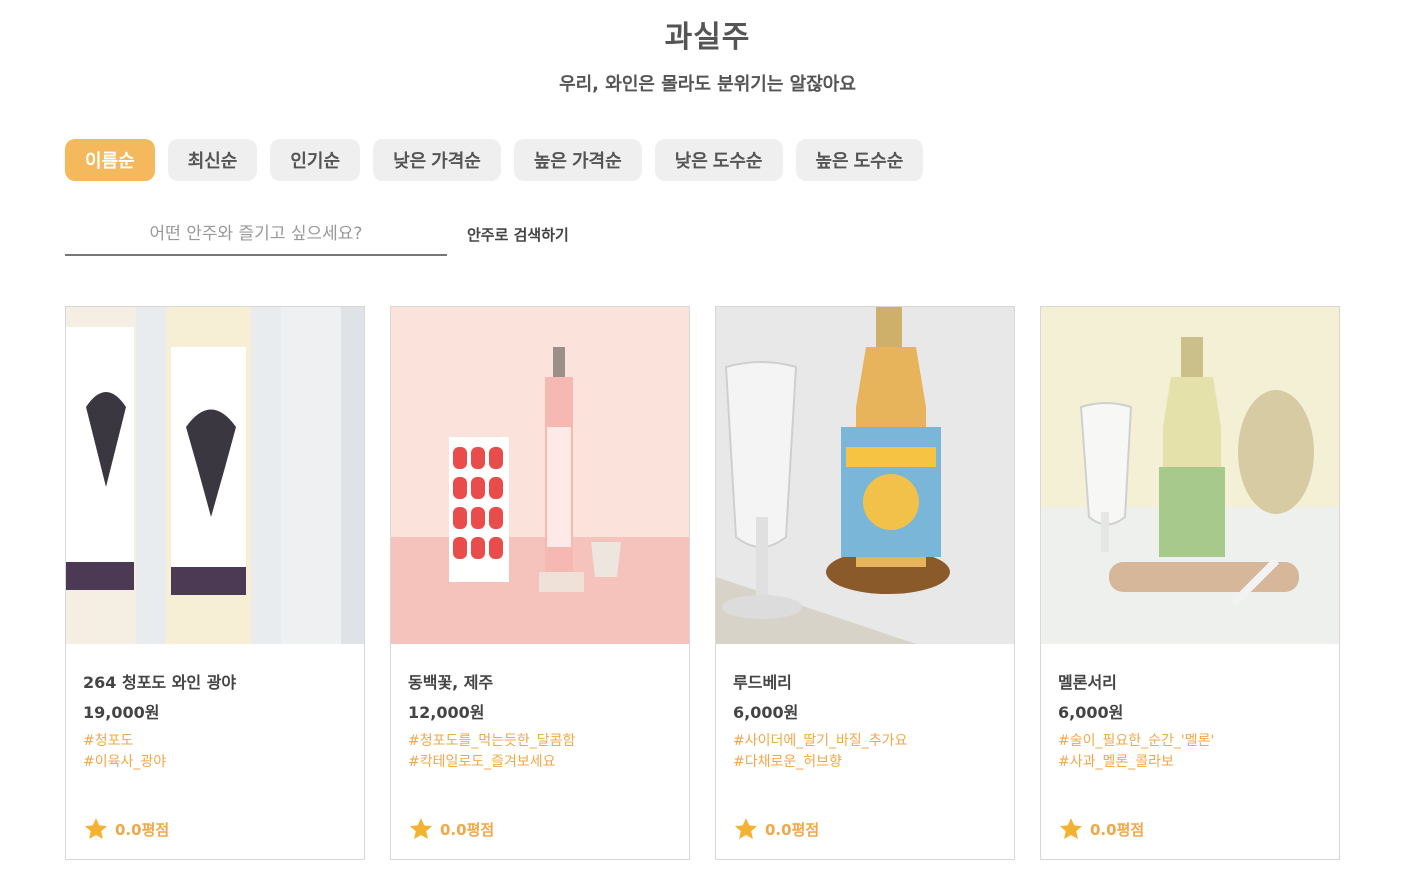 Image resolution: width=1415 pixels, height=891 pixels. I want to click on product-tags: #청포도를_먹는듯한_달콤함 #칵테일로도_즐겨보세요, so click(491, 752).